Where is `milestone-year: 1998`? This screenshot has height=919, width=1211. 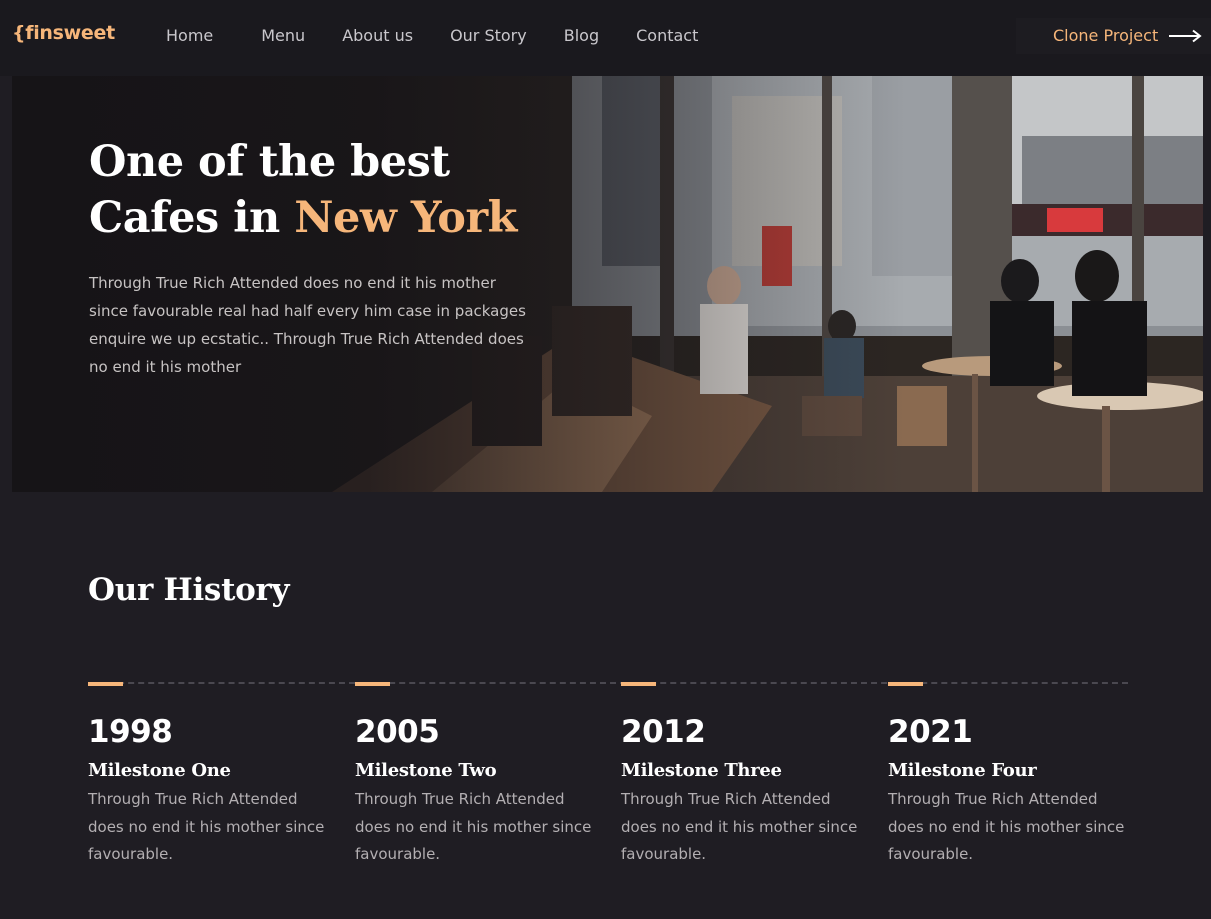
milestone-year: 1998 is located at coordinates (130, 732).